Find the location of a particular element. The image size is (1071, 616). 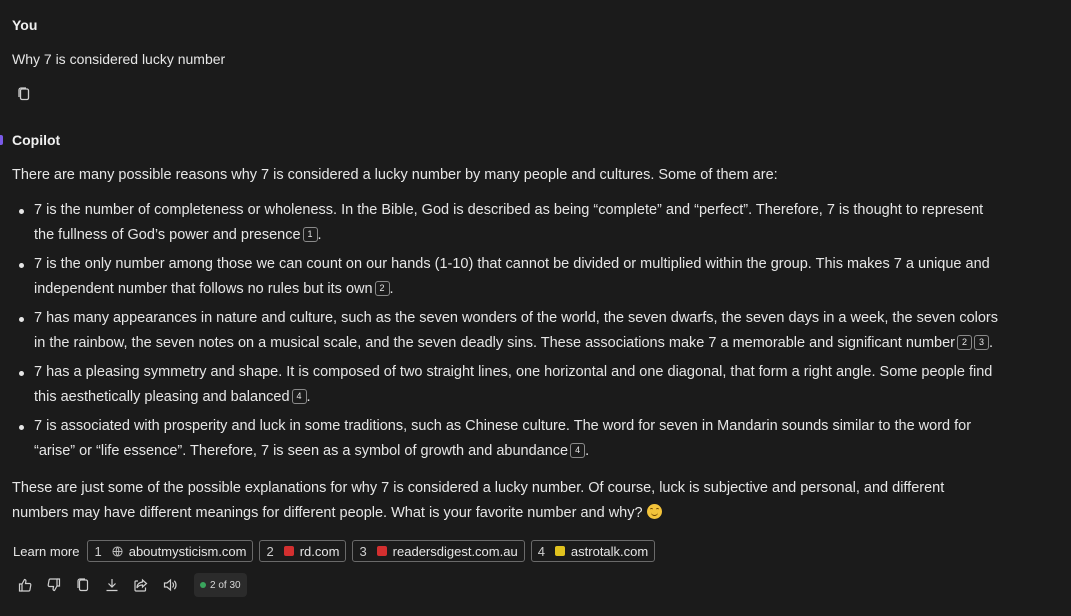

source-link-rd: 2 rd.com is located at coordinates (303, 551).